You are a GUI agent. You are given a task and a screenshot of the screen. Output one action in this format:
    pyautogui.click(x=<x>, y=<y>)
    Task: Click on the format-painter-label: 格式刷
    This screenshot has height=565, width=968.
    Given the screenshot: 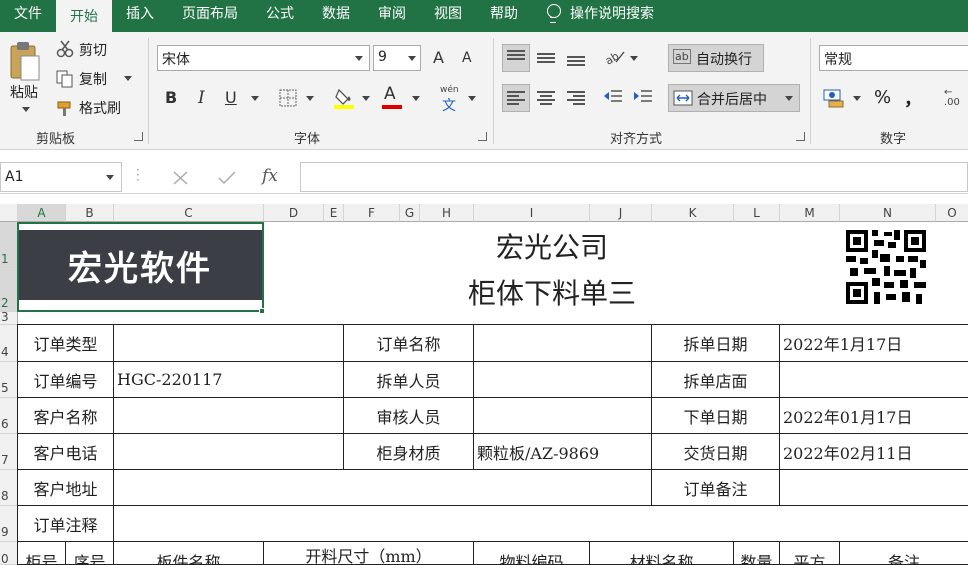 What is the action you would take?
    pyautogui.click(x=100, y=108)
    